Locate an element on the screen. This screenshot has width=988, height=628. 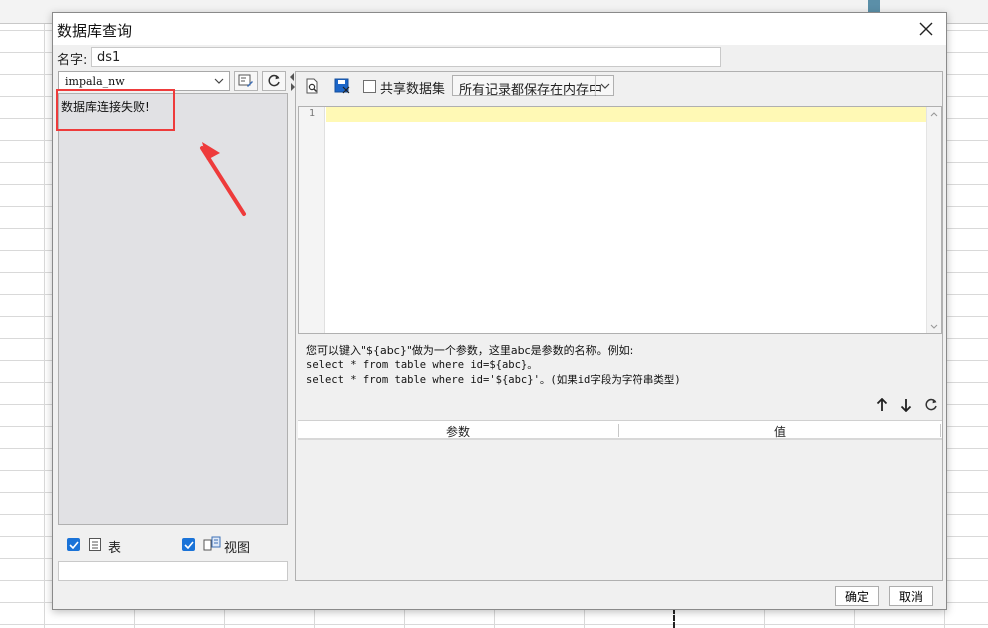
connection-select: impala_nw is located at coordinates (144, 81).